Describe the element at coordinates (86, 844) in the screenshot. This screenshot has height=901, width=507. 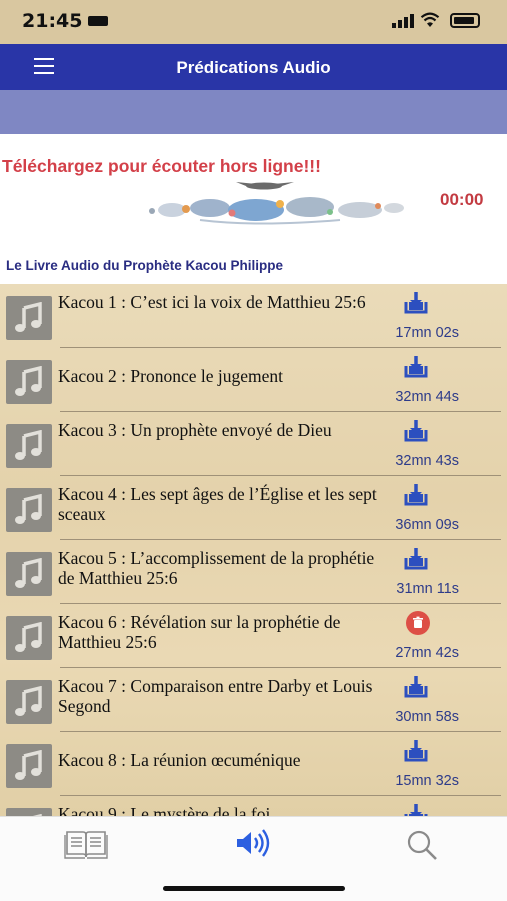
I see `book-icon` at that location.